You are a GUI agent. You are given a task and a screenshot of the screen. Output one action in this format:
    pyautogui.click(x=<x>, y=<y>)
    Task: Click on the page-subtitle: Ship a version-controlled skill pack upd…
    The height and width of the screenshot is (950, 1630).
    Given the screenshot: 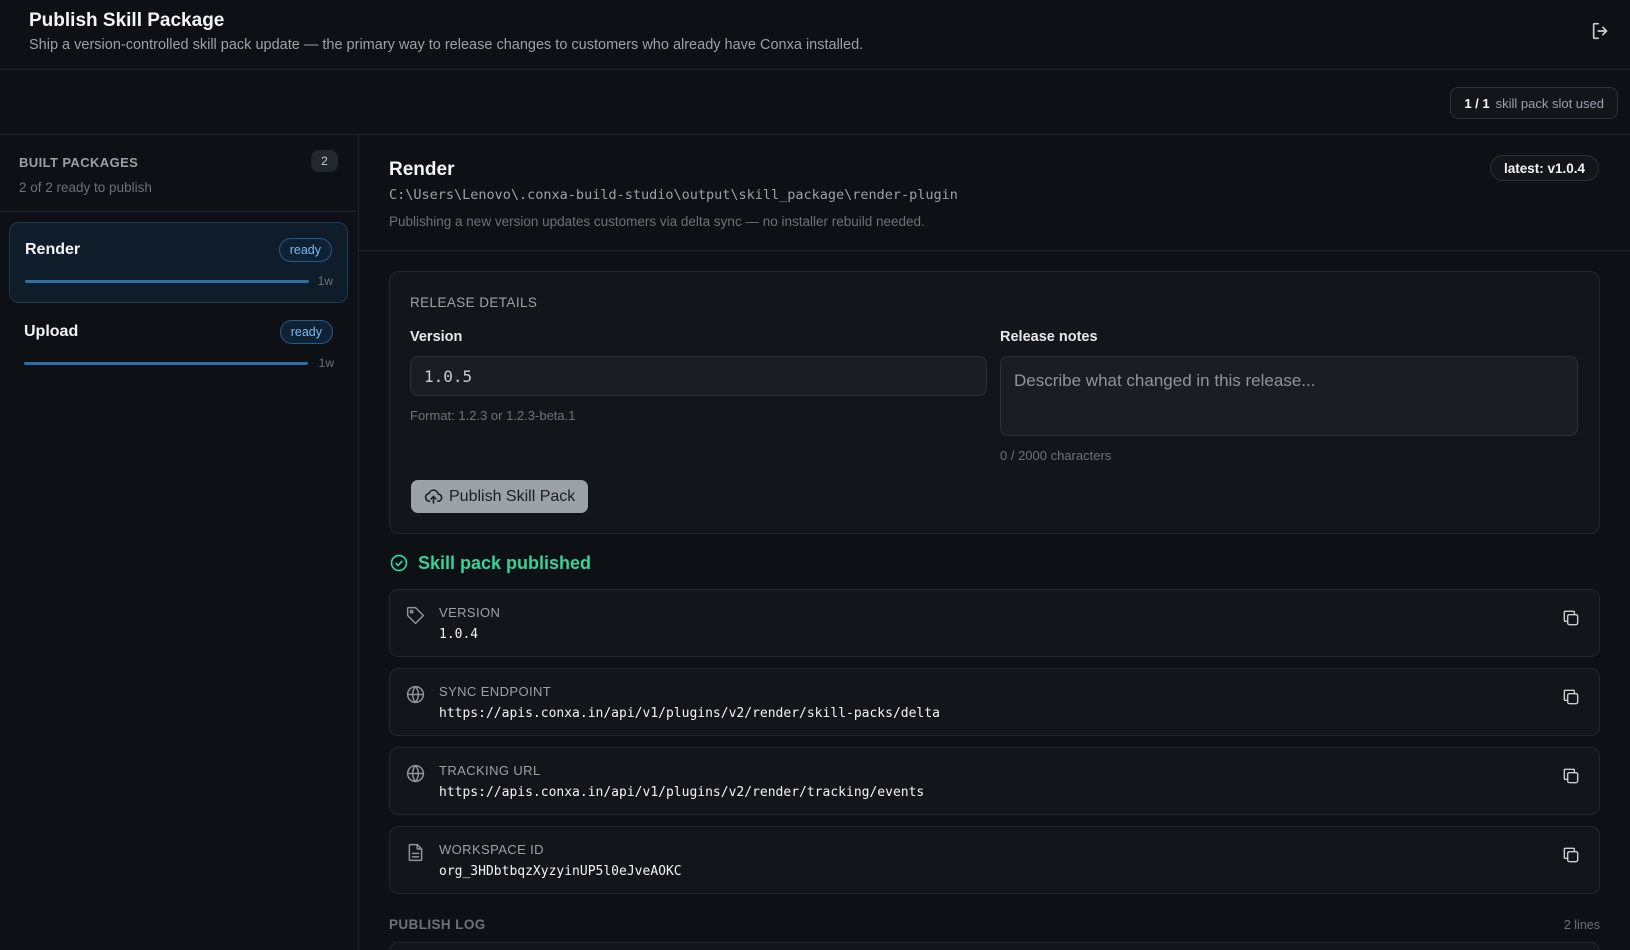 What is the action you would take?
    pyautogui.click(x=446, y=45)
    